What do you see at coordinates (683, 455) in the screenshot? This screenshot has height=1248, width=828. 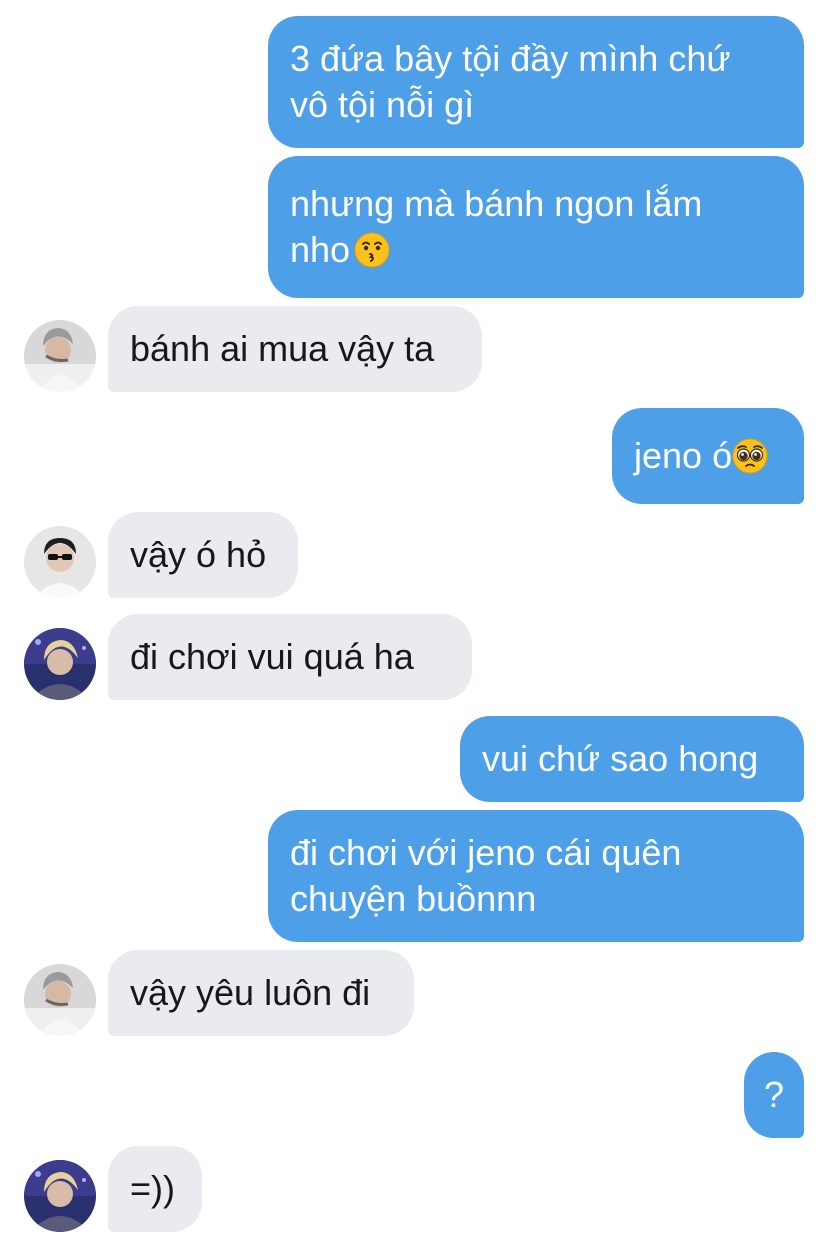 I see `message-text: jeno ó` at bounding box center [683, 455].